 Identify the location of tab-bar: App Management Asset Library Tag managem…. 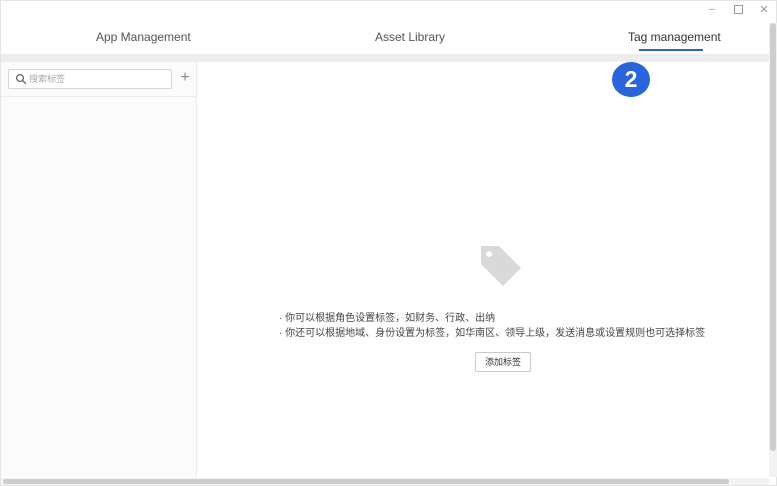
(385, 39).